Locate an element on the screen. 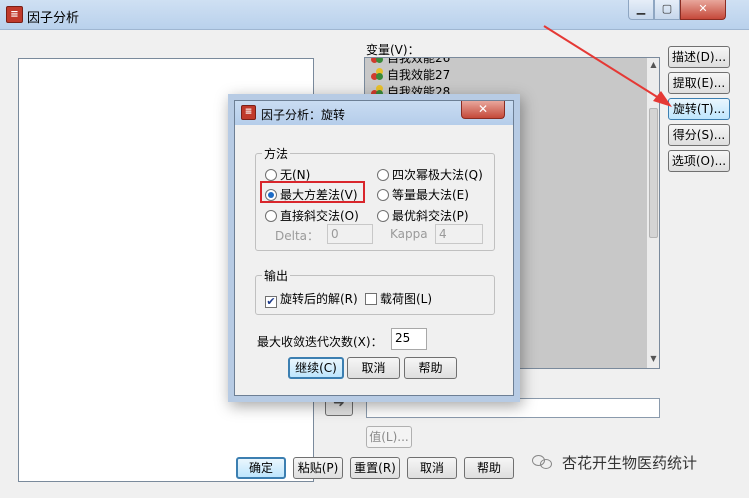  max-iterations-label: 最大收敛迭代次数(X)： is located at coordinates (320, 342).